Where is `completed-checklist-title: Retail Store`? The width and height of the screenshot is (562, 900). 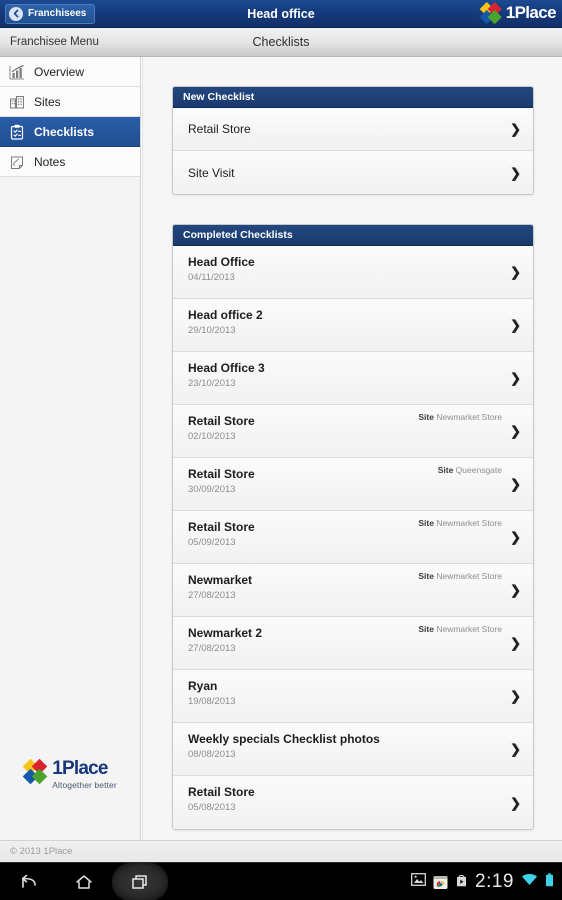
completed-checklist-title: Retail Store is located at coordinates (221, 792).